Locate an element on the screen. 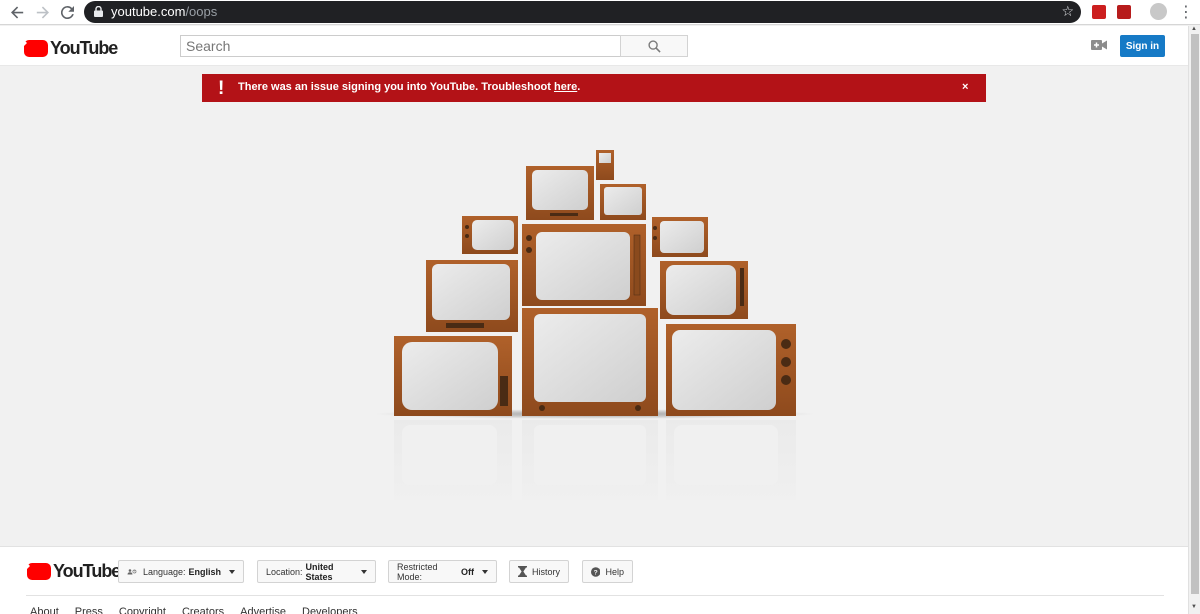  scrollbar-thumb is located at coordinates (1195, 314).